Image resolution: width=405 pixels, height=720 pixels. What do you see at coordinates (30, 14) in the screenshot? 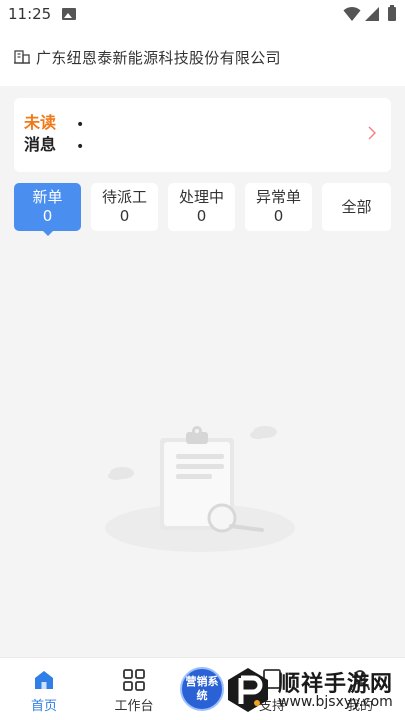
I see `status-time: 11:25` at bounding box center [30, 14].